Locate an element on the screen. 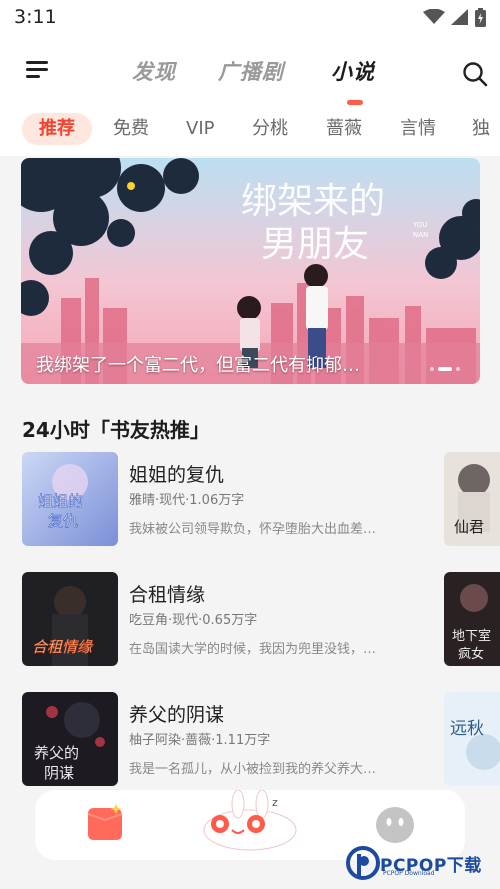 This screenshot has height=889, width=500. pcpop-logo-icon is located at coordinates (363, 863).